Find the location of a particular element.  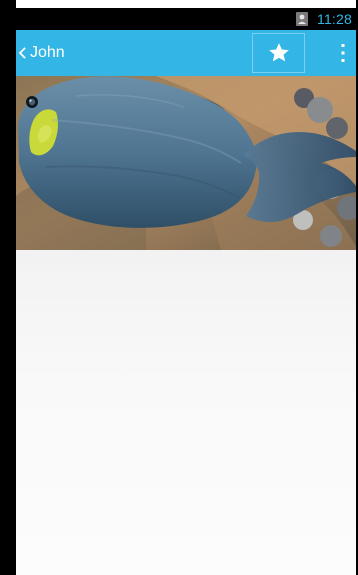

status-bar: 11:28 is located at coordinates (186, 19).